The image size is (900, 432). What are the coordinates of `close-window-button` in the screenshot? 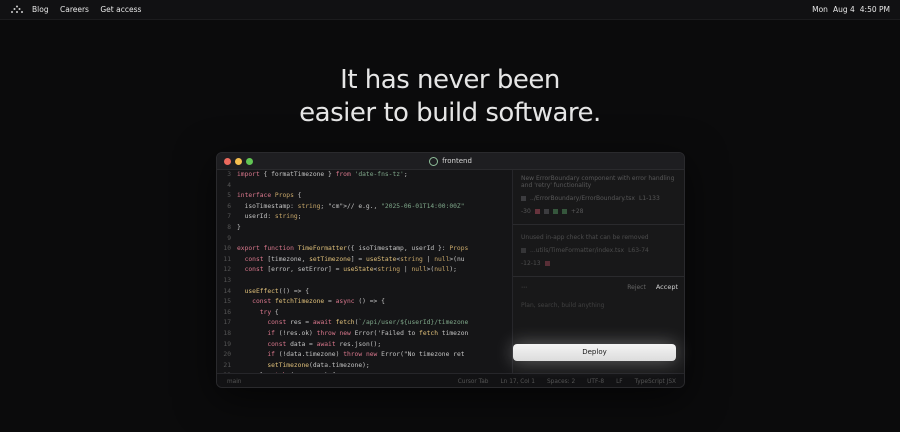 It's located at (227, 161).